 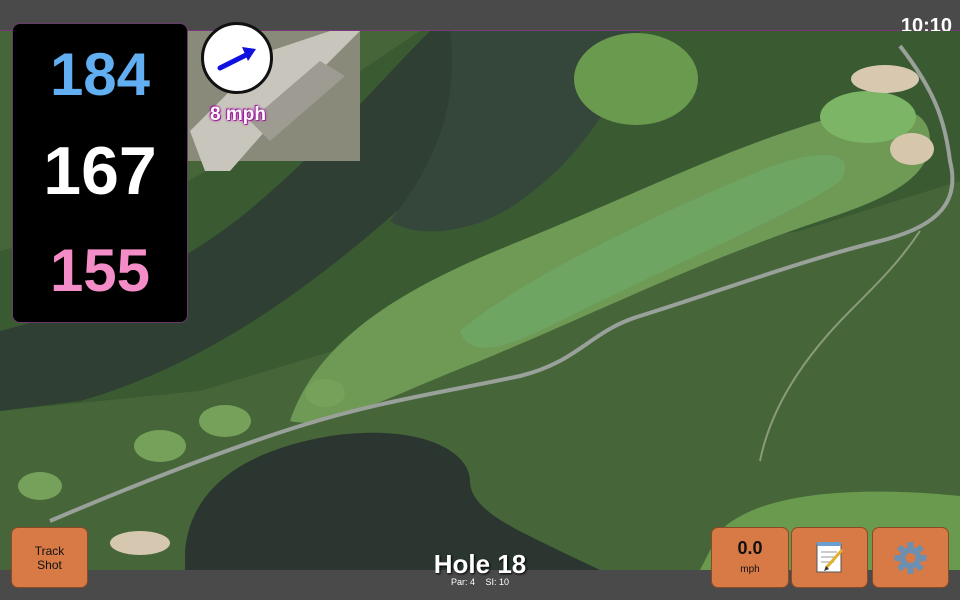 I want to click on notes-button, so click(x=829, y=557).